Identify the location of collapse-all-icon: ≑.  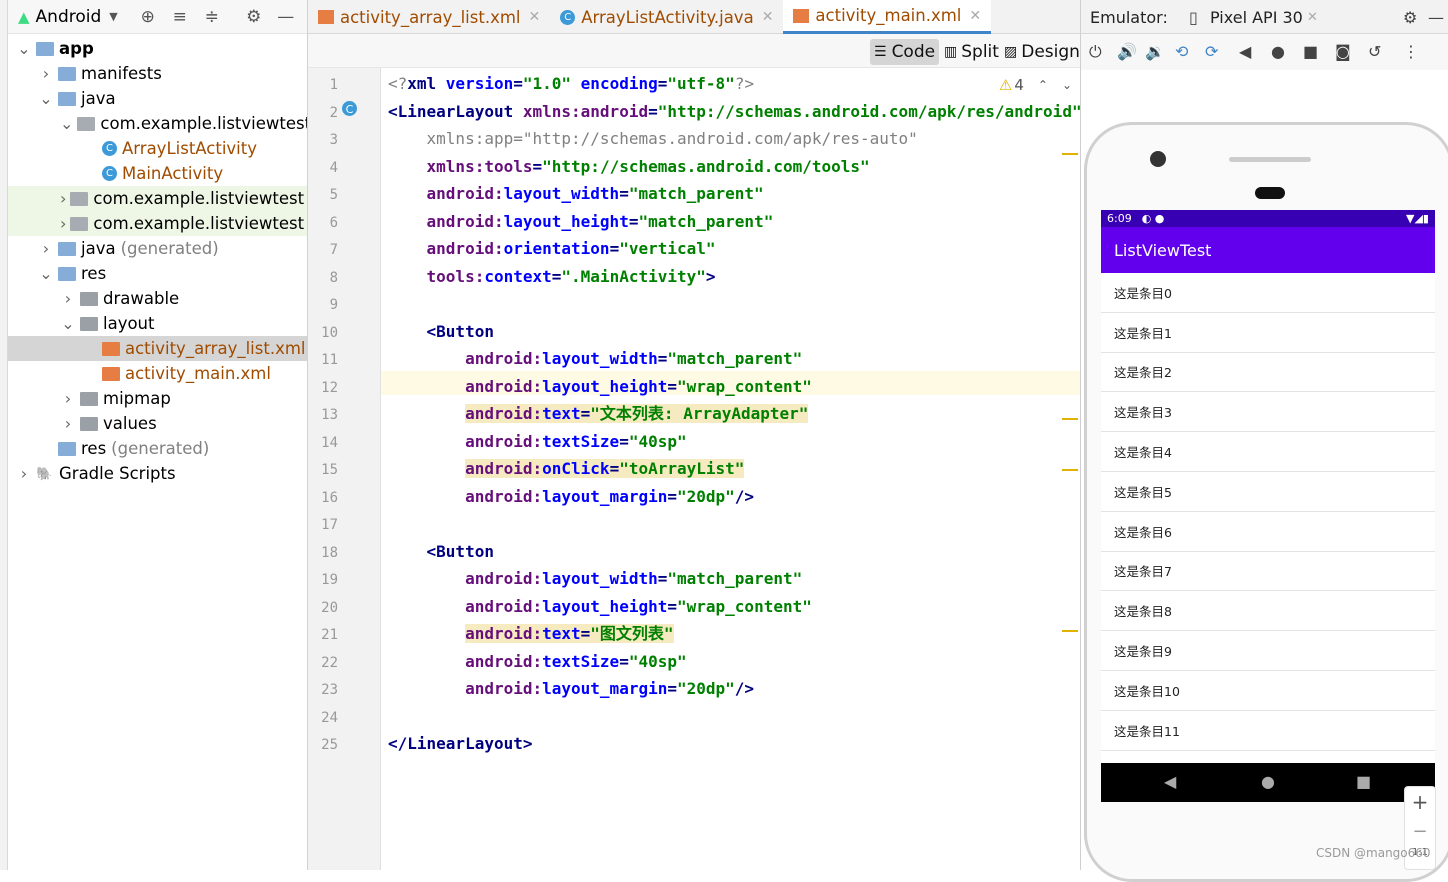
(212, 17).